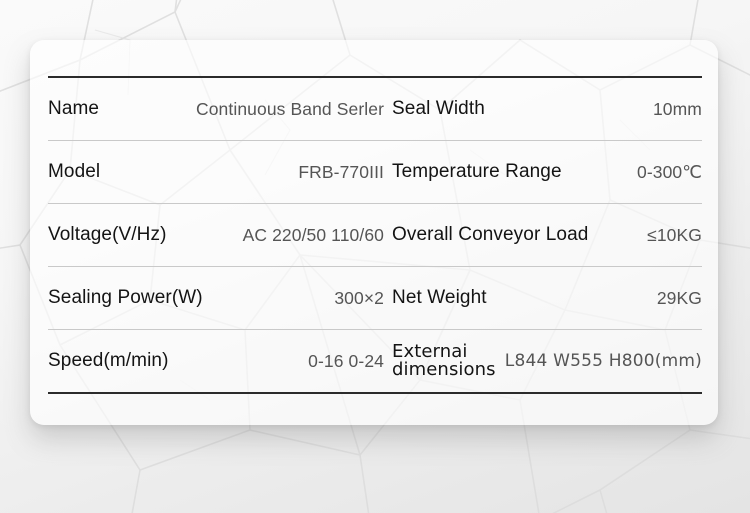 This screenshot has width=750, height=513. I want to click on spec-label: Sealing Power(W), so click(125, 297).